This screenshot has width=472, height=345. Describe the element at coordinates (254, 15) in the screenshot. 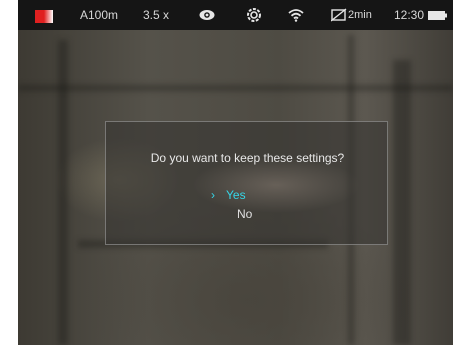

I see `settings-icon` at that location.